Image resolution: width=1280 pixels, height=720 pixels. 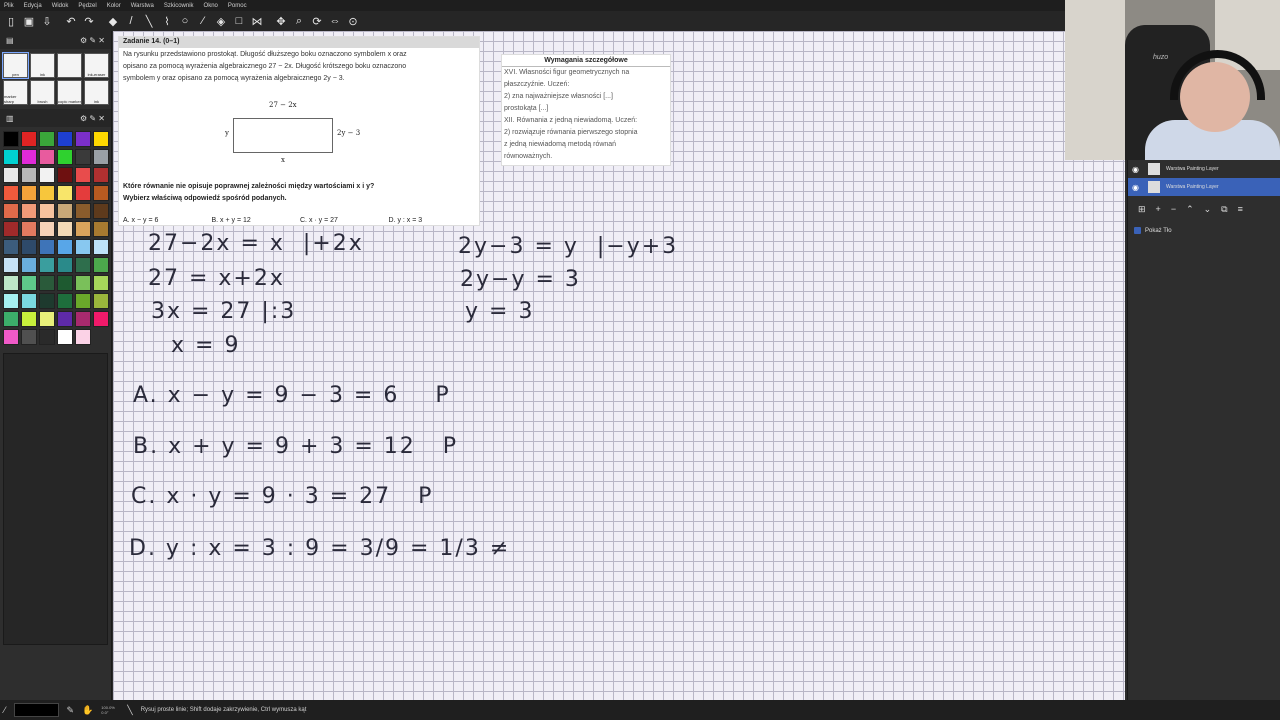 What do you see at coordinates (60, 6) in the screenshot?
I see `menu-view: Widok` at bounding box center [60, 6].